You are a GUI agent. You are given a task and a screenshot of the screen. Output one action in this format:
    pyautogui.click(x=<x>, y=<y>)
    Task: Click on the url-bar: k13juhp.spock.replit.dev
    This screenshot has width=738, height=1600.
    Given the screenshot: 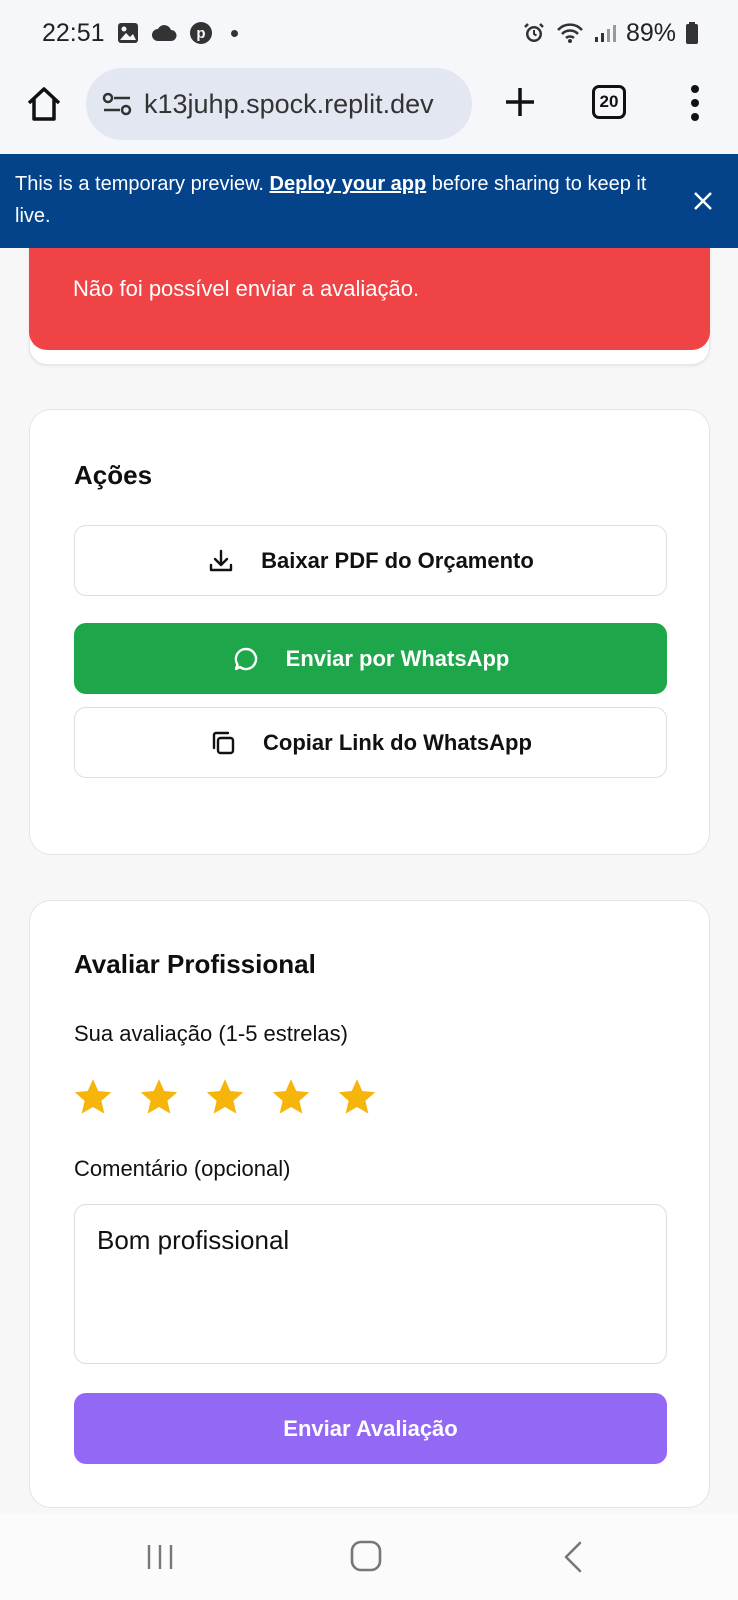 What is the action you would take?
    pyautogui.click(x=279, y=104)
    